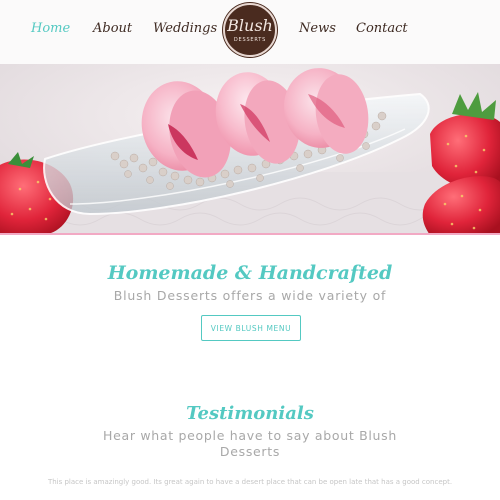 This screenshot has height=500, width=500. I want to click on nav-link-weddings: Weddings, so click(185, 28).